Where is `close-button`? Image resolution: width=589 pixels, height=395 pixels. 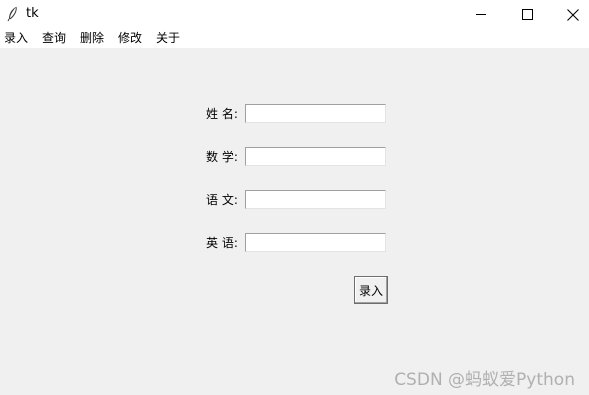 close-button is located at coordinates (569, 14).